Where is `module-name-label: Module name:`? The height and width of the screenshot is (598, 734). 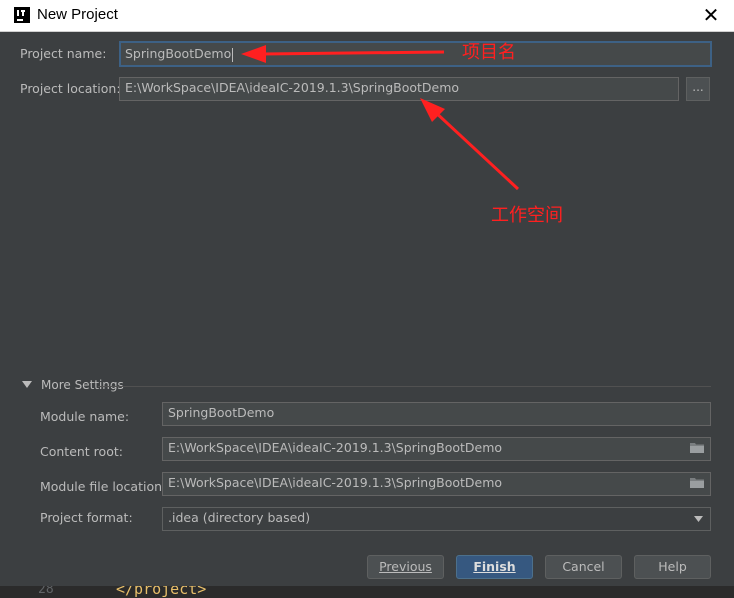 module-name-label: Module name: is located at coordinates (85, 416).